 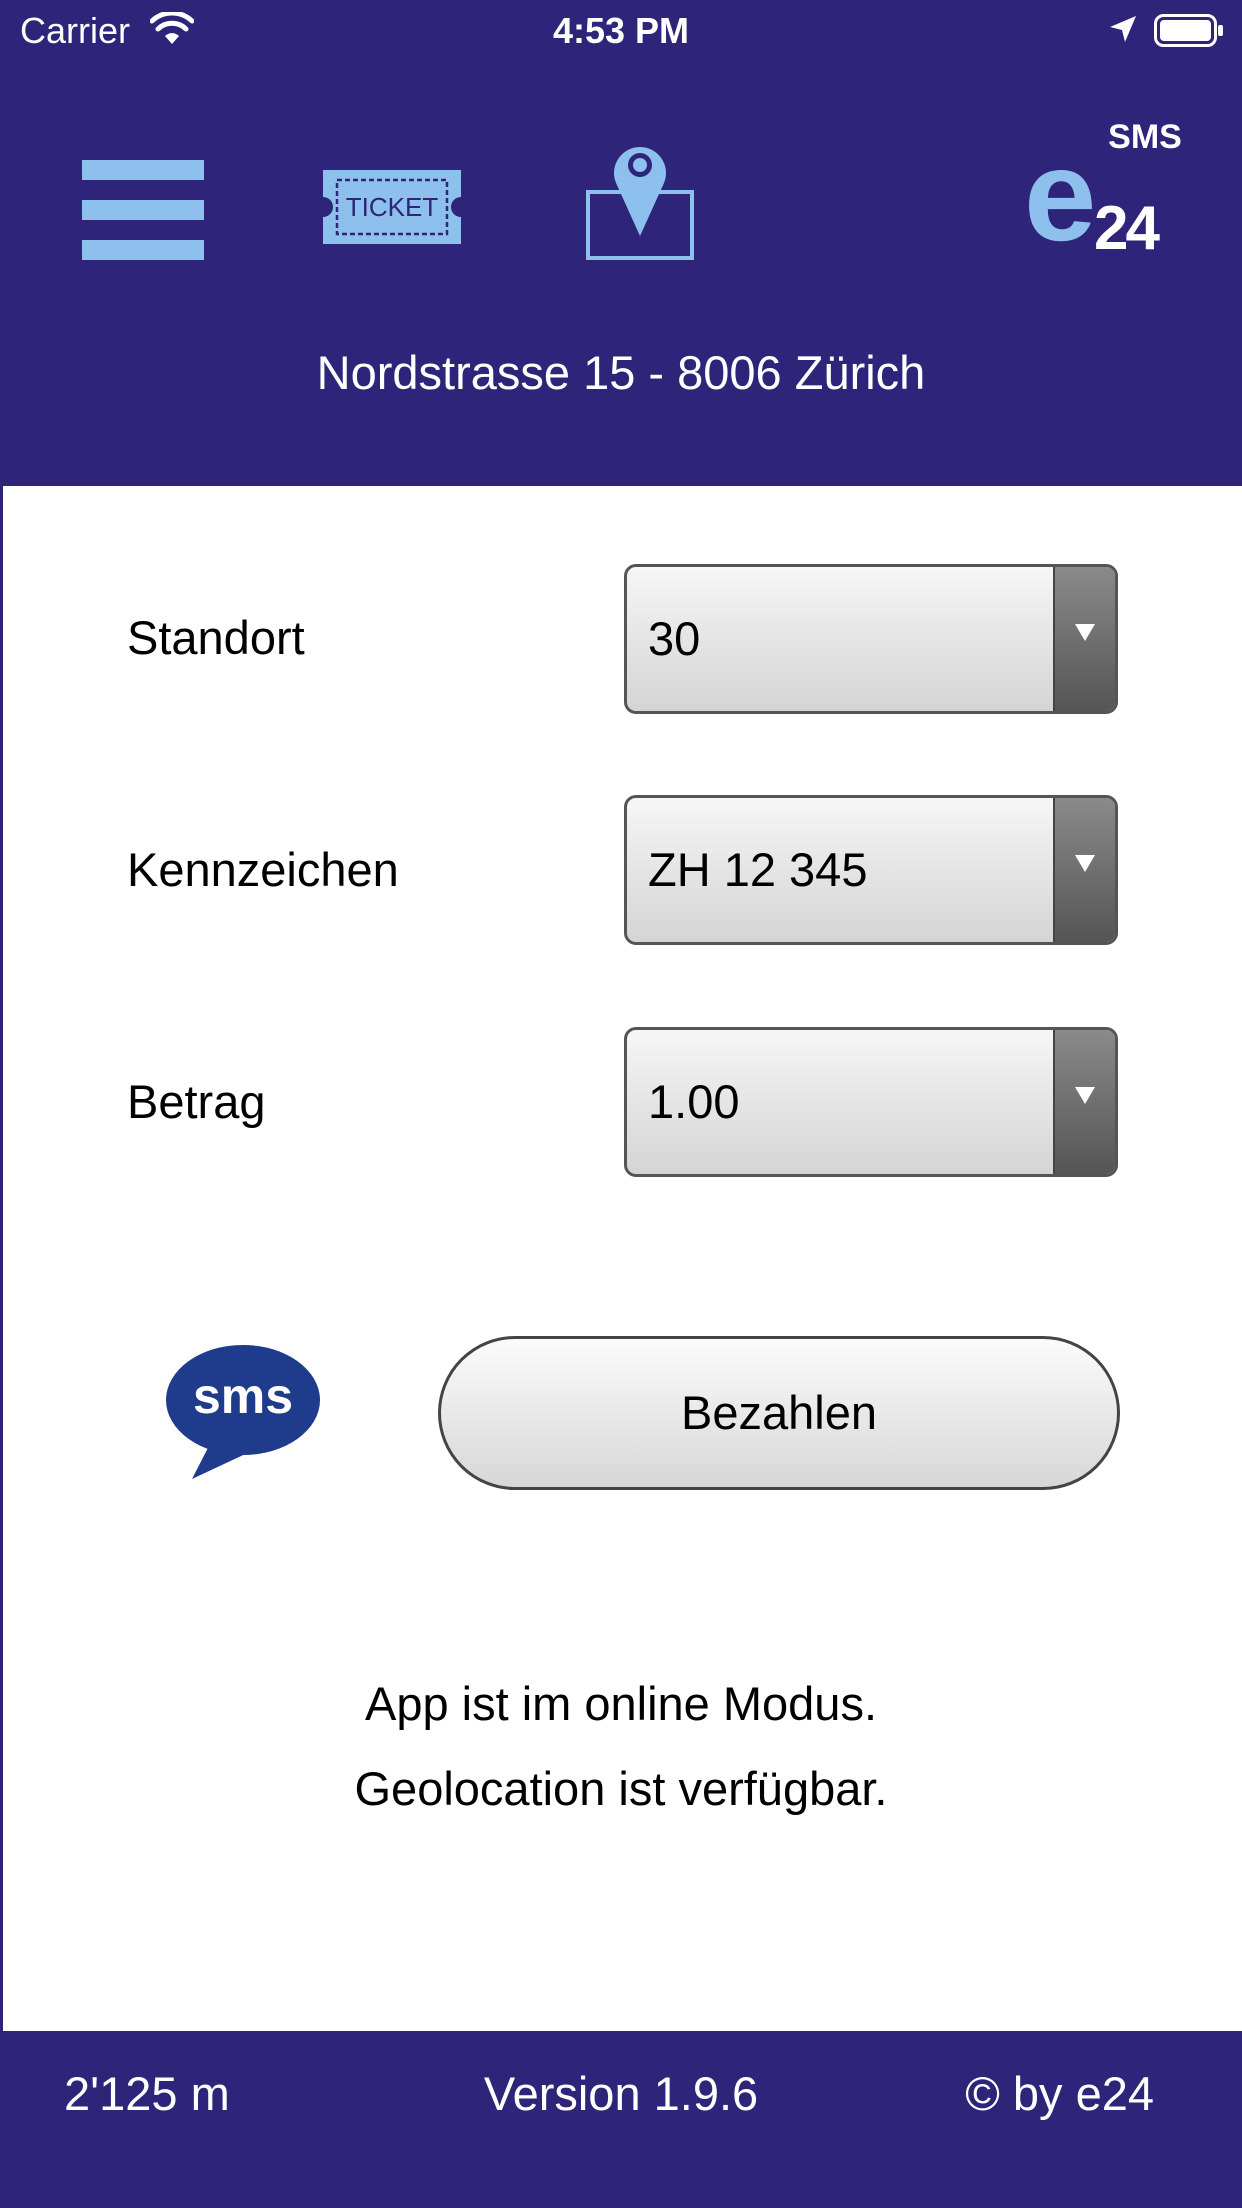 I want to click on current-address: Nordstrasse 15 - 8006 Zürich, so click(x=621, y=372).